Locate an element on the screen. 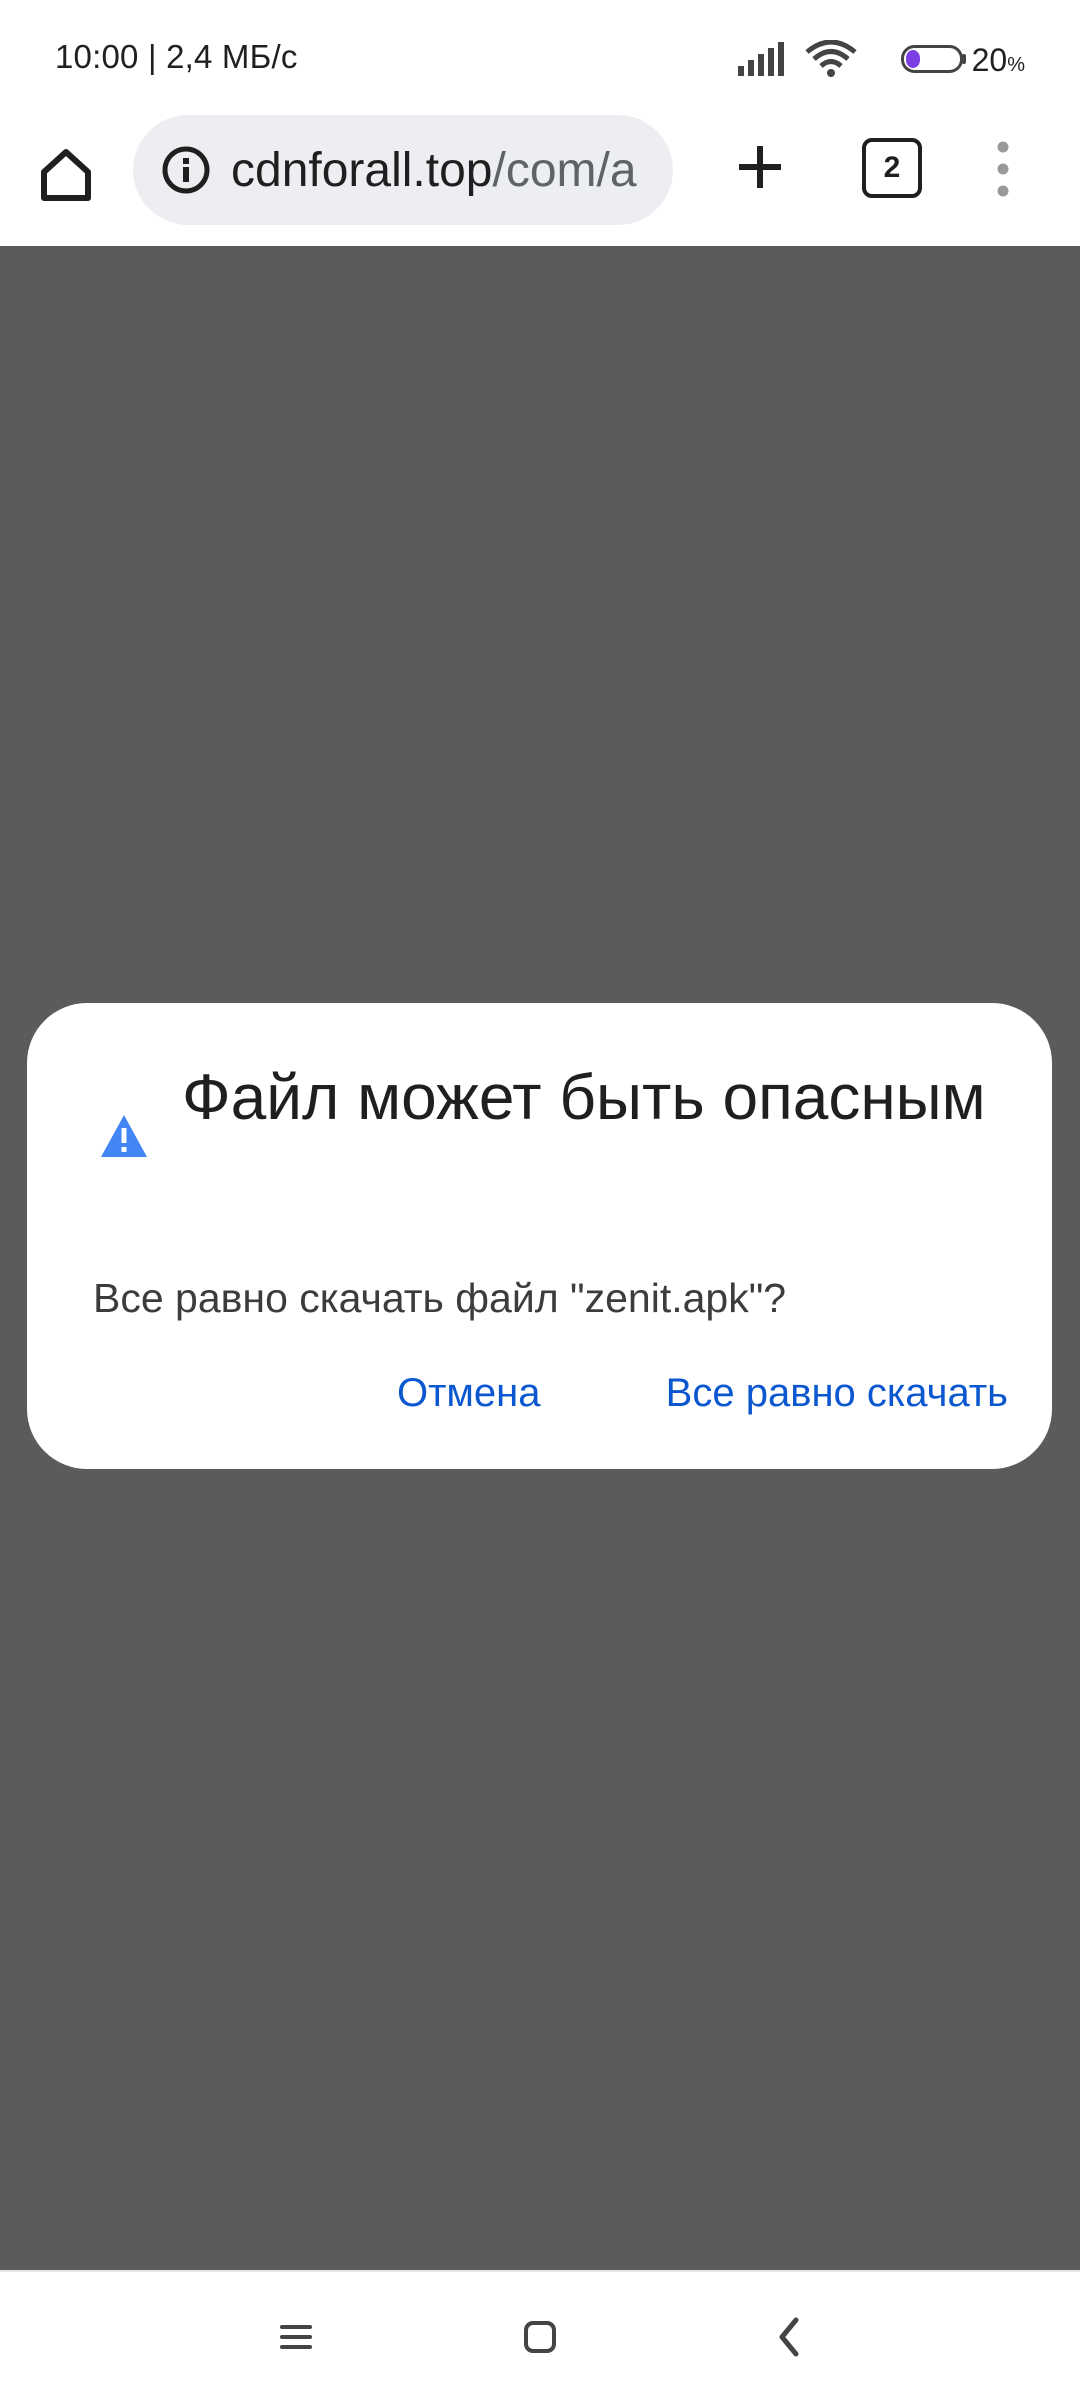  tab-switcher-icon: 2 is located at coordinates (892, 168).